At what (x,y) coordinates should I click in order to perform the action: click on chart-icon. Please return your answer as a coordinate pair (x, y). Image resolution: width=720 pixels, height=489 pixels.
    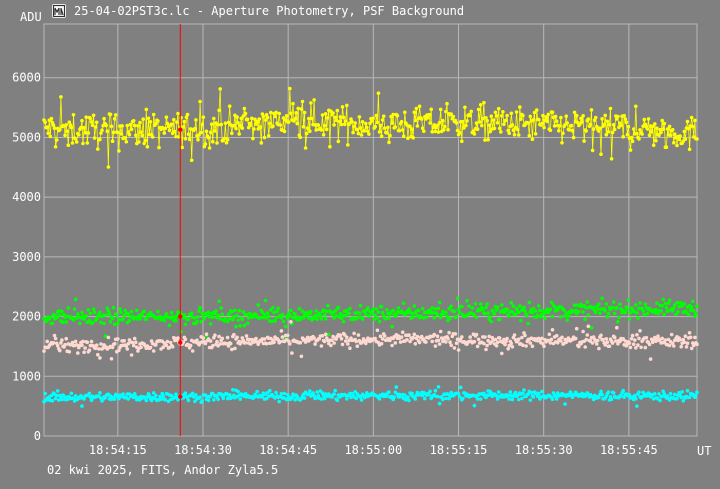
    Looking at the image, I should click on (59, 11).